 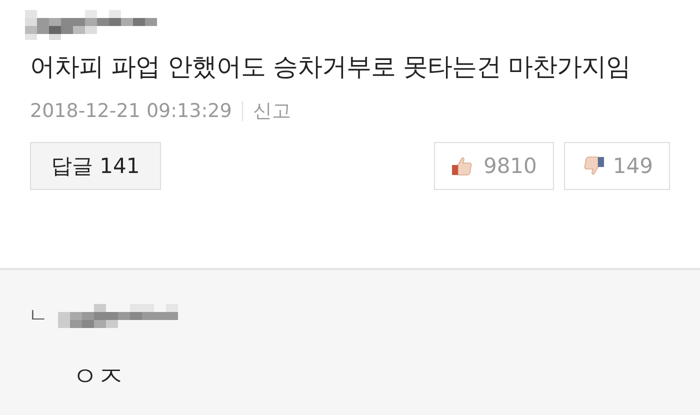 I want to click on reply-button: 답글 141, so click(x=95, y=166).